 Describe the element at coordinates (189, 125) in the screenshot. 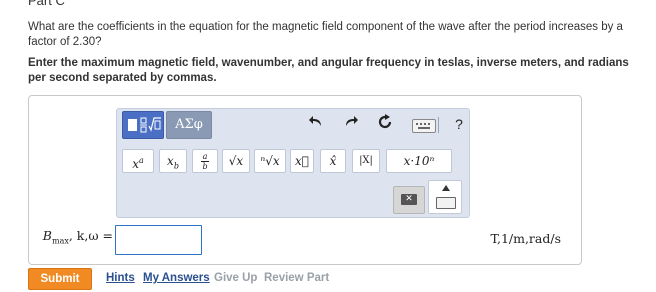

I see `tab-symbols: ΑΣφ` at that location.